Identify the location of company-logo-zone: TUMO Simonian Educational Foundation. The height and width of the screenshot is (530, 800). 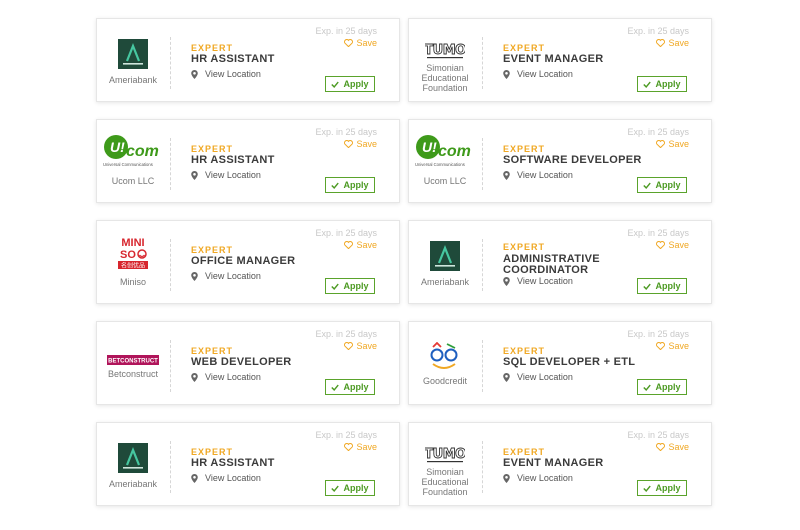
(445, 465).